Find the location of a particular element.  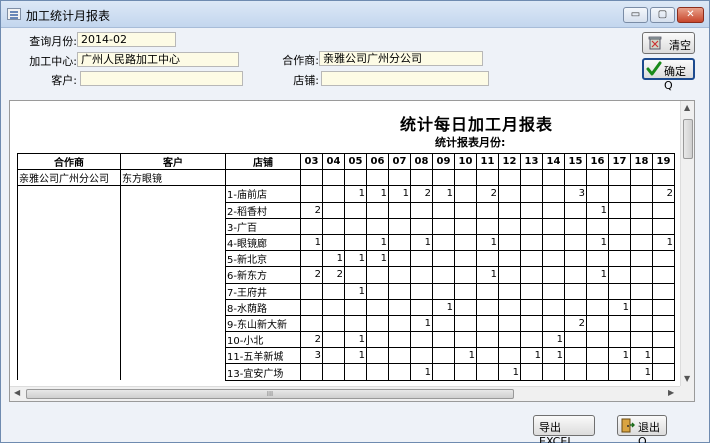

table-row: 9-东山新大新 1 2 is located at coordinates (346, 323).